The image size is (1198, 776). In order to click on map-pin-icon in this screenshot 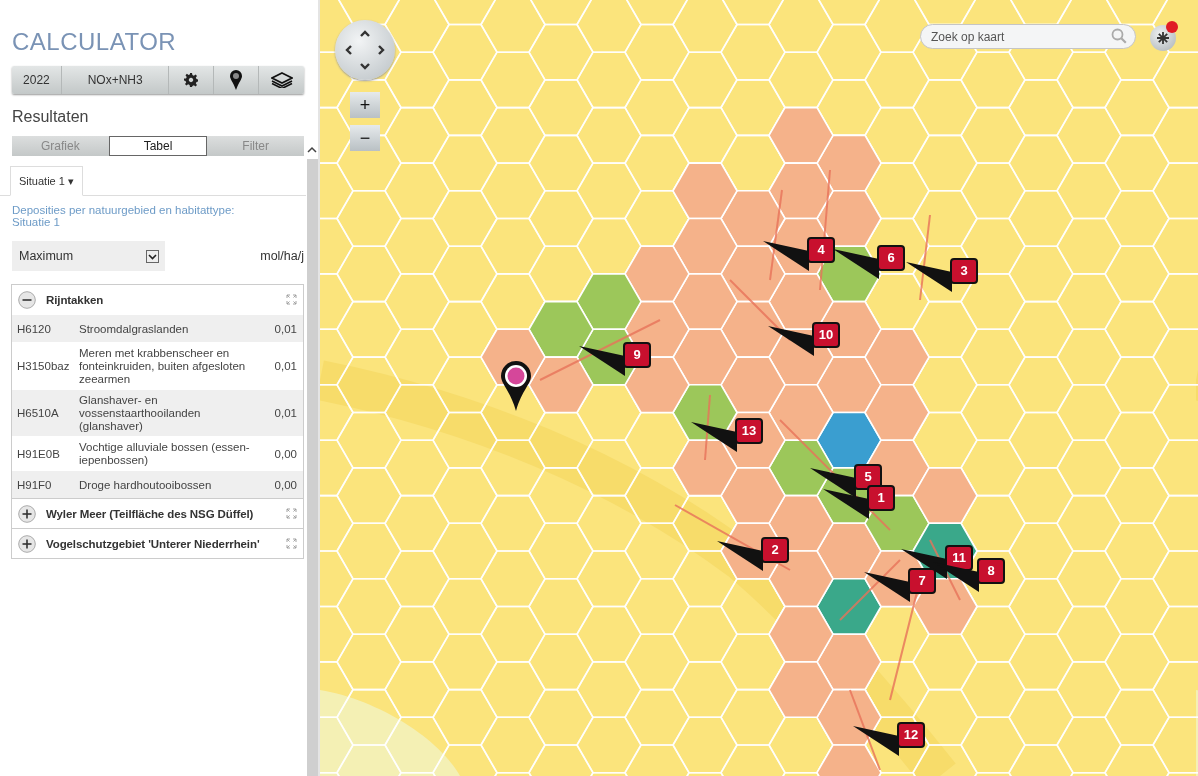, I will do `click(236, 80)`.